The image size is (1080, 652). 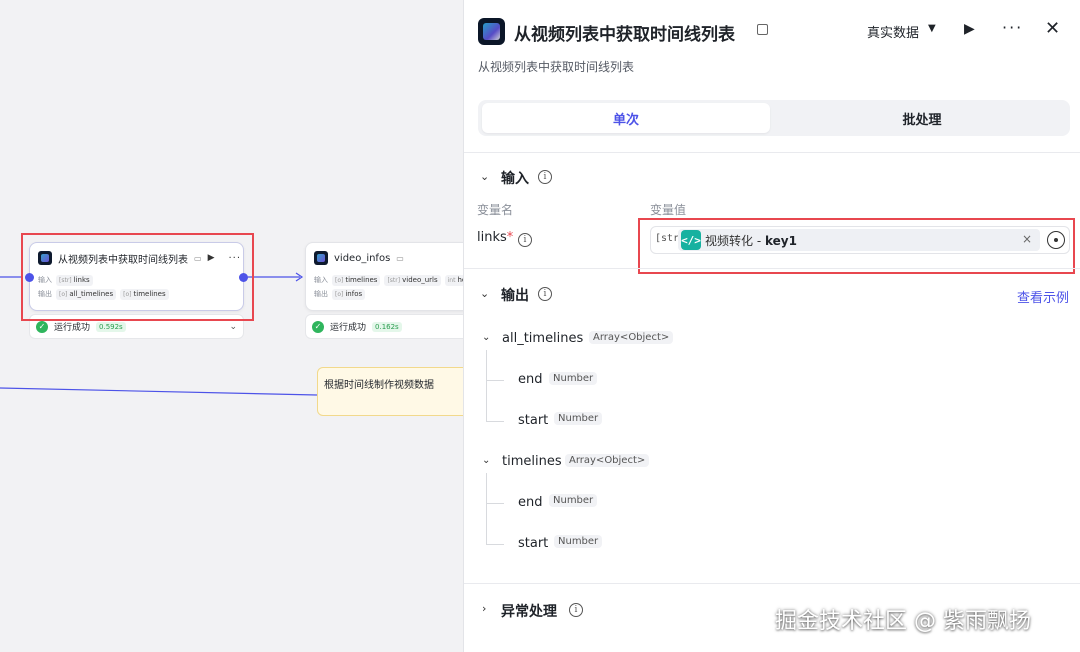 What do you see at coordinates (762, 29) in the screenshot?
I see `info-card-icon` at bounding box center [762, 29].